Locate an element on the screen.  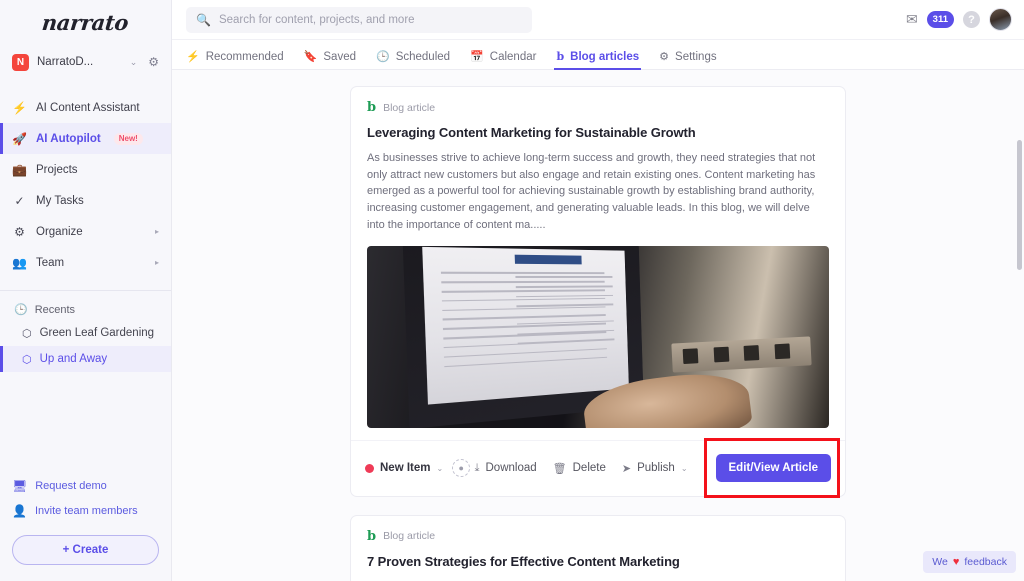
recent-item-green-leaf-gardening: ⬡ Green Leaf Gardening is located at coordinates (85, 333).